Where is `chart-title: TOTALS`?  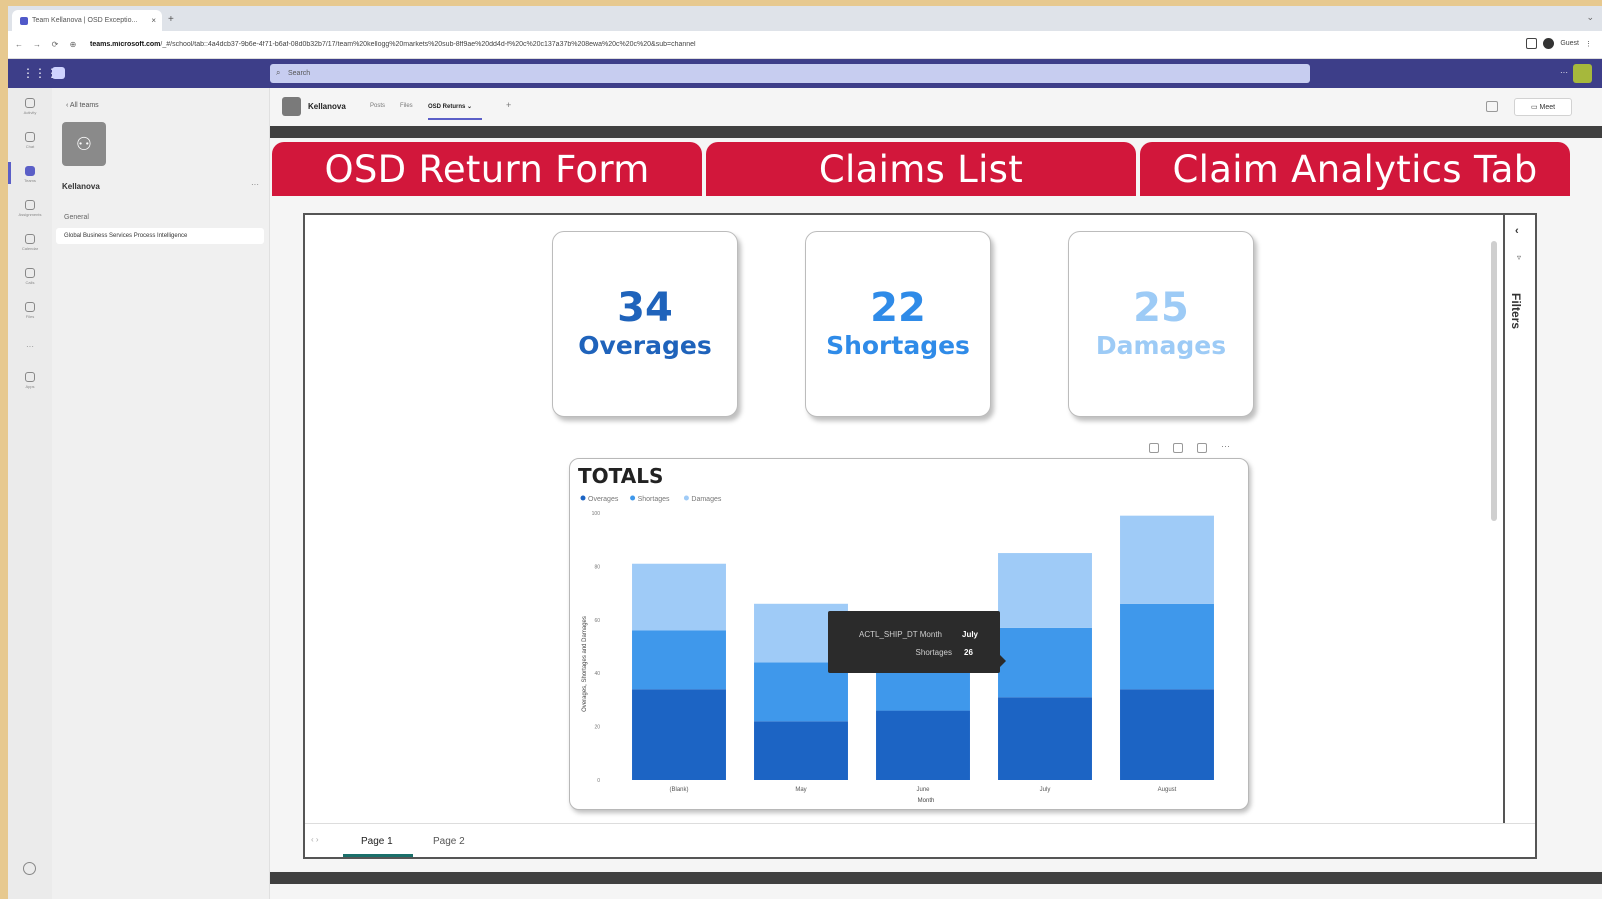
chart-title: TOTALS is located at coordinates (620, 476).